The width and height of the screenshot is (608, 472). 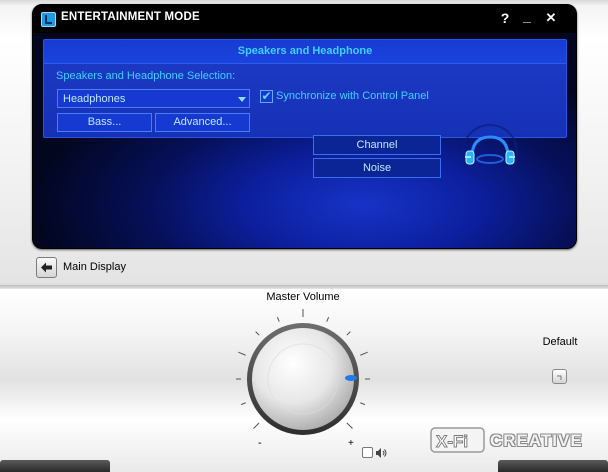 I want to click on noise-button: Noise, so click(x=377, y=168).